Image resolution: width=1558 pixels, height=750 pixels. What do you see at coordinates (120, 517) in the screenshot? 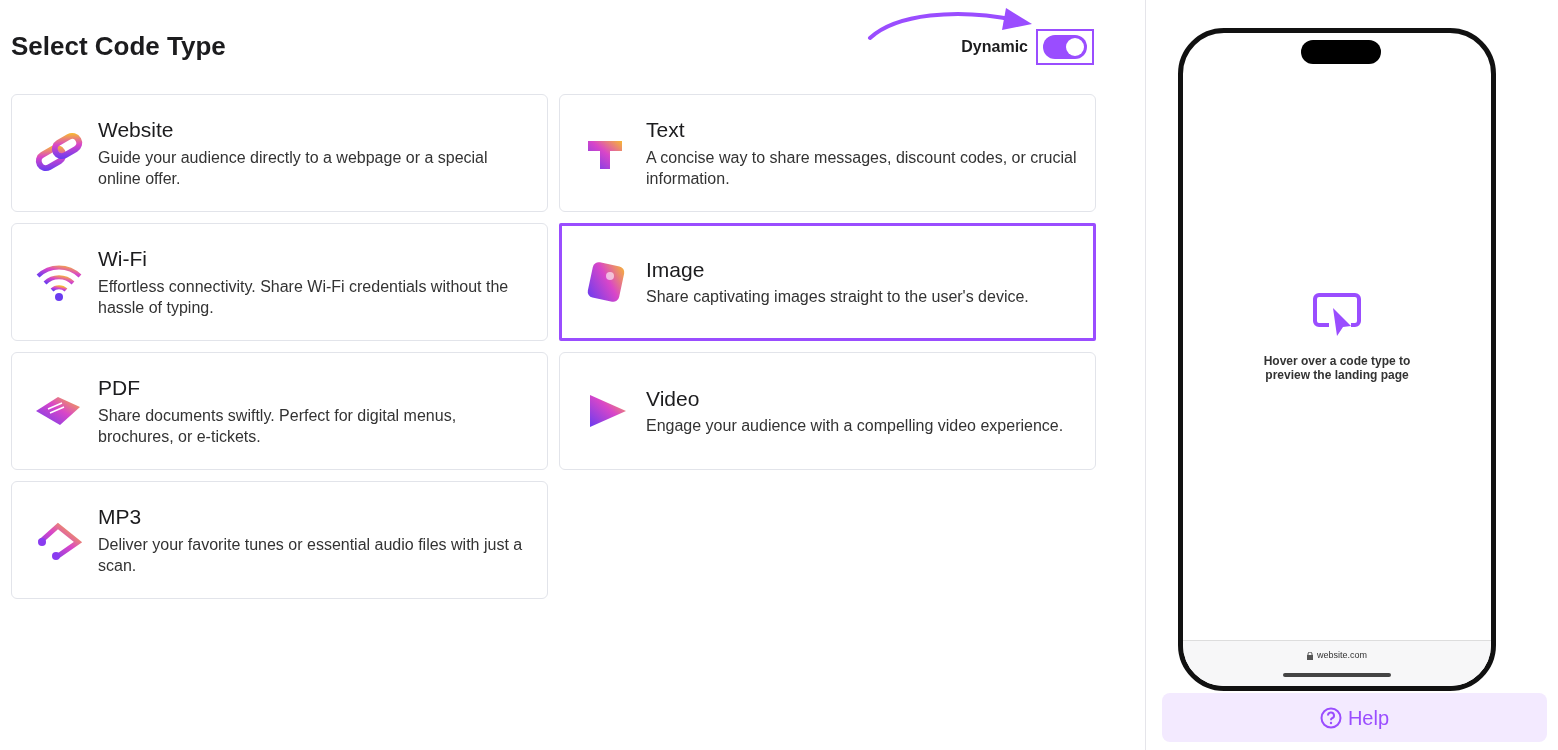
I see `card-title: MP3` at bounding box center [120, 517].